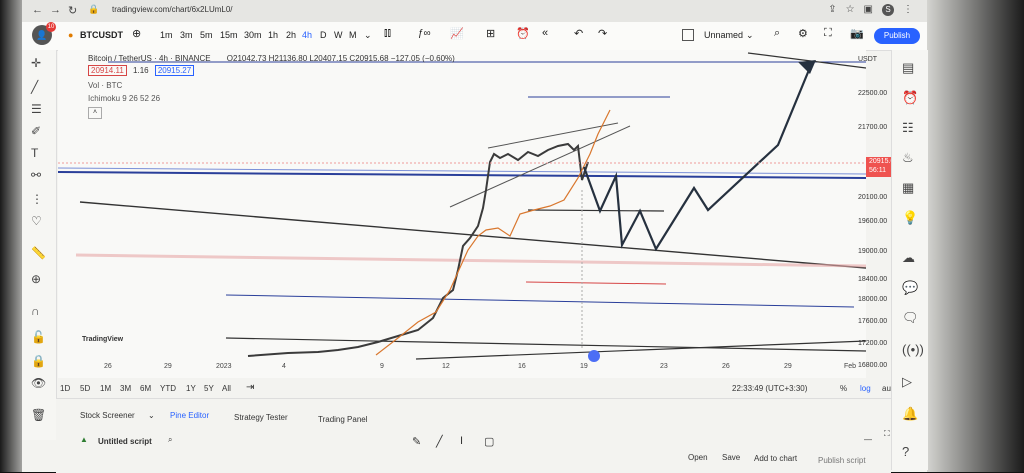 The image size is (1024, 473). What do you see at coordinates (913, 349) in the screenshot?
I see `broadcast-icon: ((•))` at bounding box center [913, 349].